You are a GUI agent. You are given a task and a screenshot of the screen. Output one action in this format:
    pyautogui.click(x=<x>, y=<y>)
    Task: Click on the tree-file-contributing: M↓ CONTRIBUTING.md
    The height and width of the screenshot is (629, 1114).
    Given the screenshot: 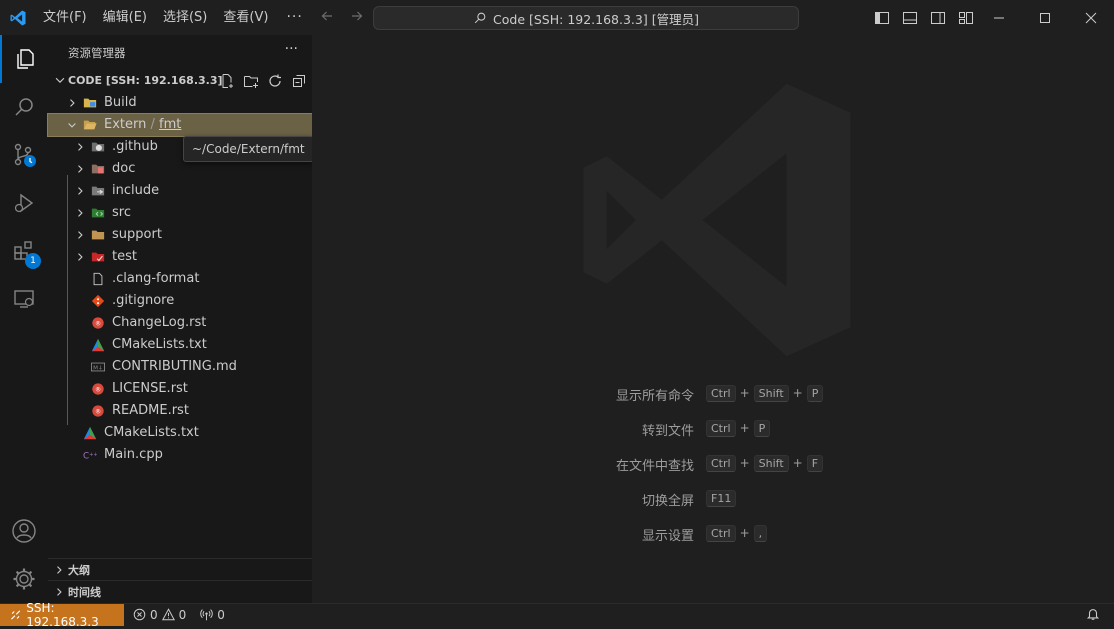 What is the action you would take?
    pyautogui.click(x=180, y=367)
    